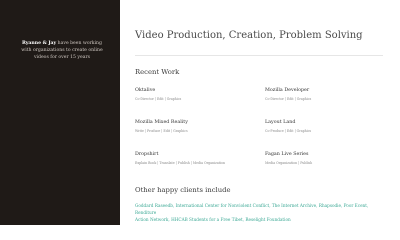 The width and height of the screenshot is (400, 240). What do you see at coordinates (325, 91) in the screenshot?
I see `work-item-name: Mozilla Developer` at bounding box center [325, 91].